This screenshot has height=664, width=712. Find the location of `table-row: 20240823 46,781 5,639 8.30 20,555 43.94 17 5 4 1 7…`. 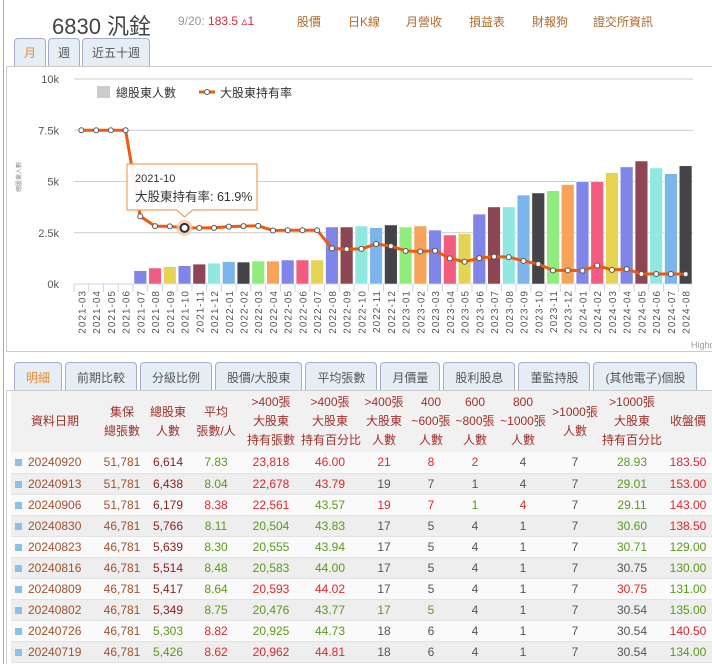

table-row: 20240823 46,781 5,639 8.30 20,555 43.94 17 5 4 1 7… is located at coordinates (361, 547).